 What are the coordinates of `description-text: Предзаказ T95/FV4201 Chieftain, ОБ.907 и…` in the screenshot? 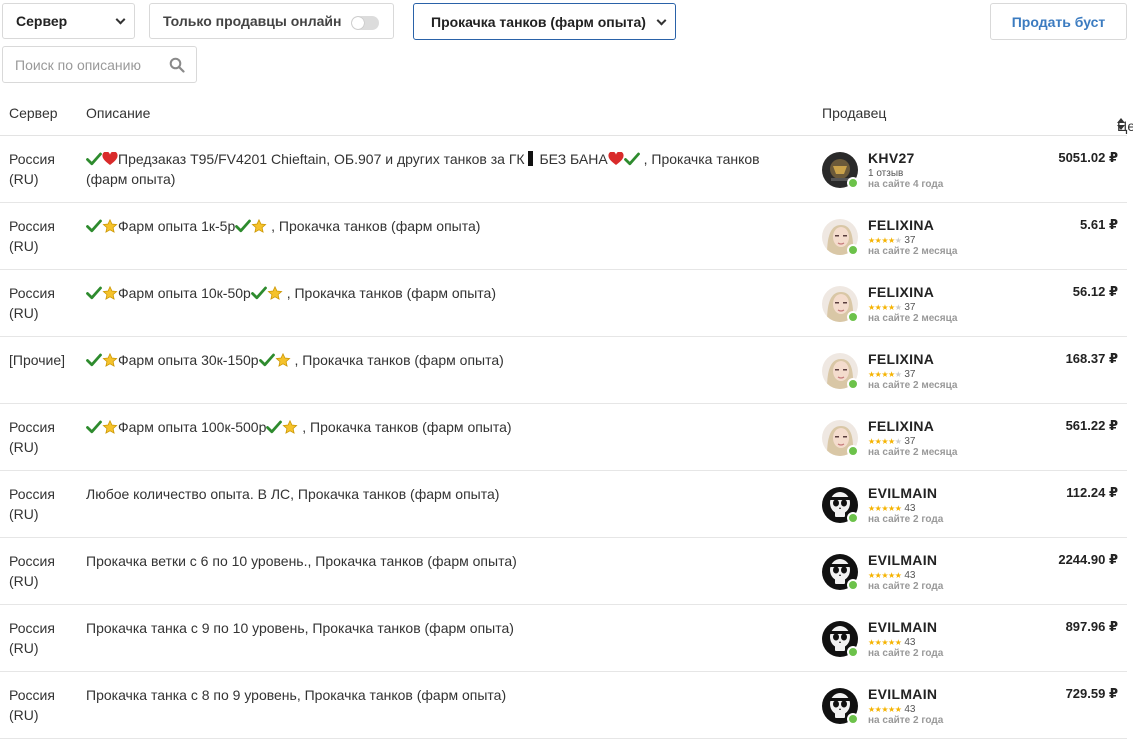 It's located at (321, 159).